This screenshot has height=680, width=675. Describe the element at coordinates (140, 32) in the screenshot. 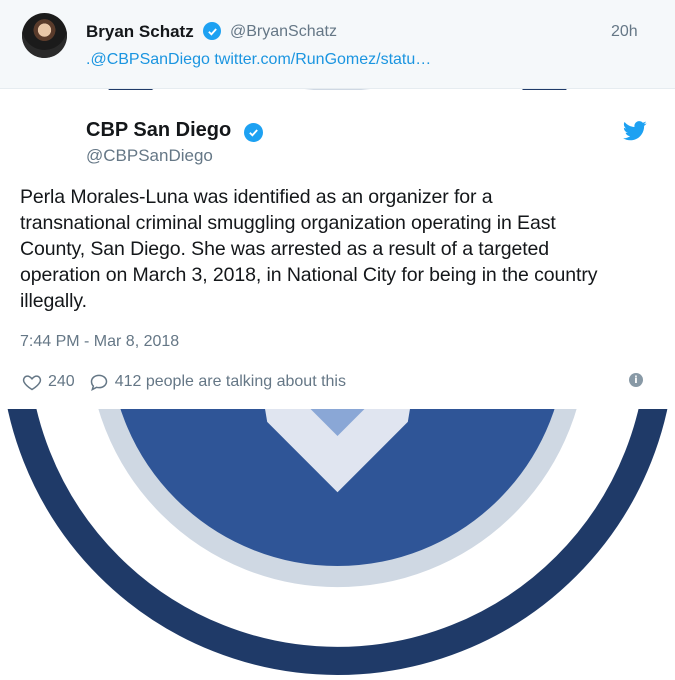

I see `reply-author-name: Bryan Schatz` at that location.